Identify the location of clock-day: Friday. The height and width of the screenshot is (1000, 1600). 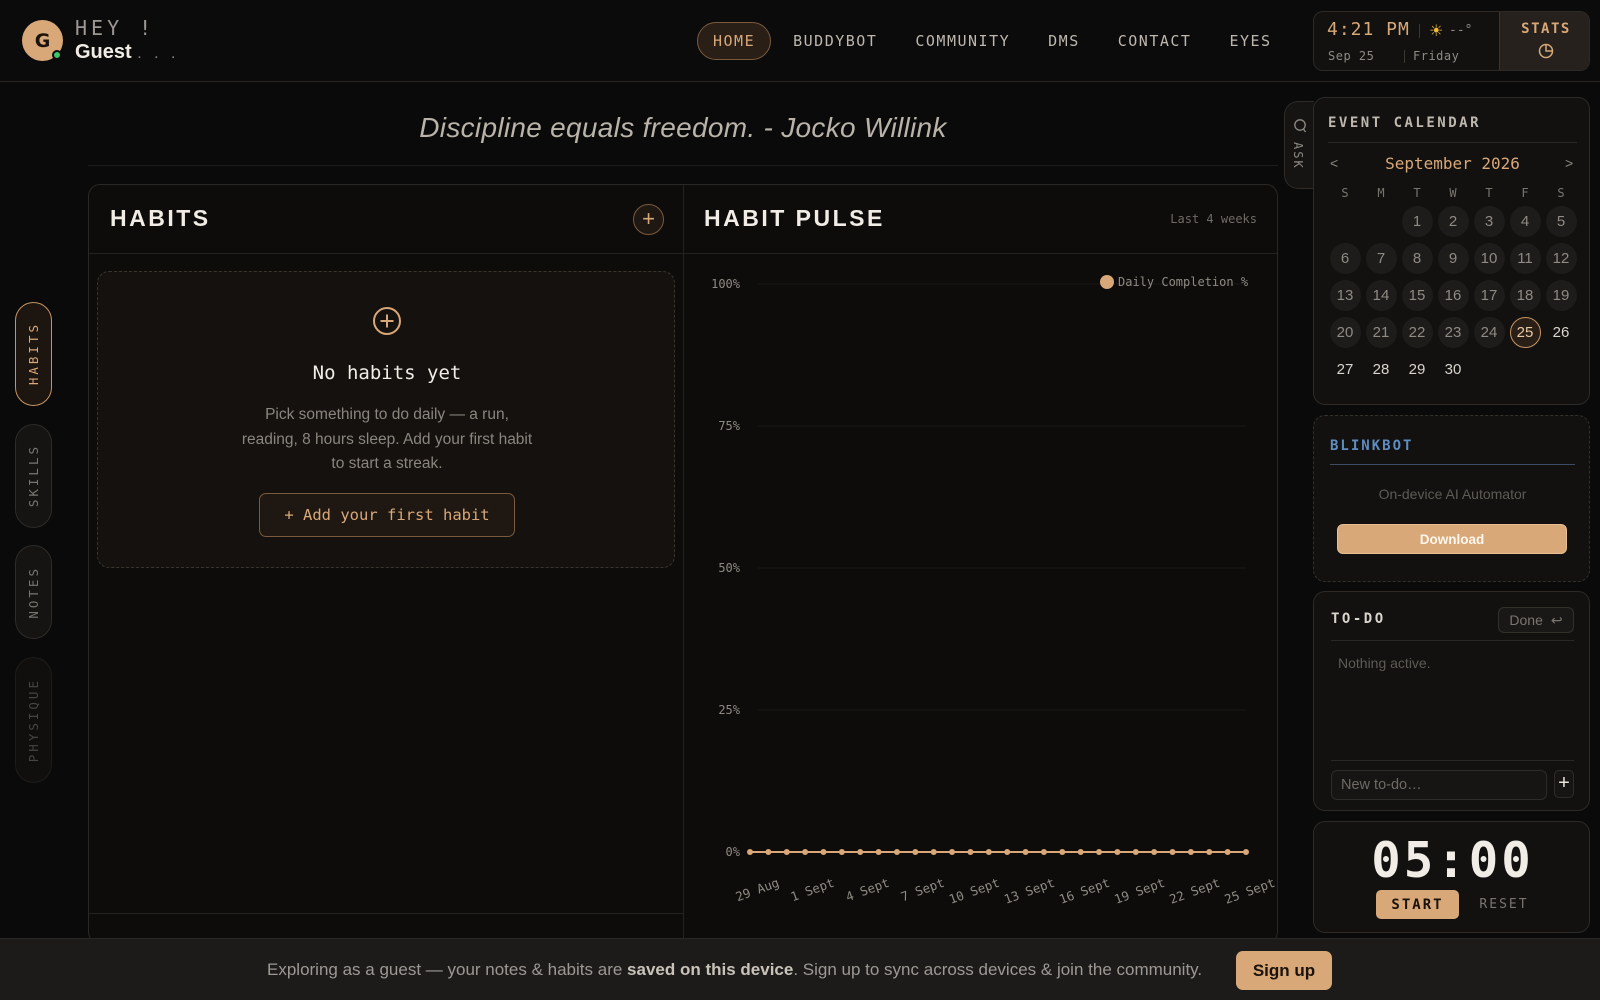
(1436, 56).